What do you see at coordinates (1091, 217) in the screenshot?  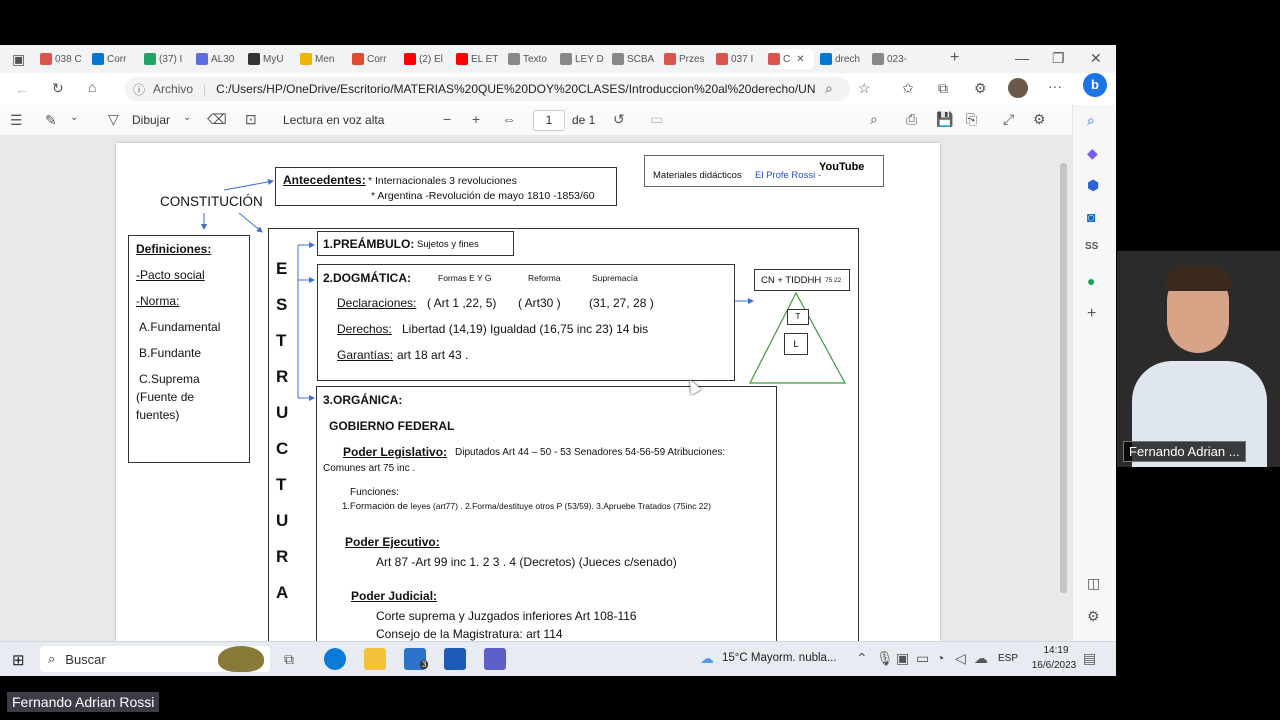 I see `outlook-icon: ◙` at bounding box center [1091, 217].